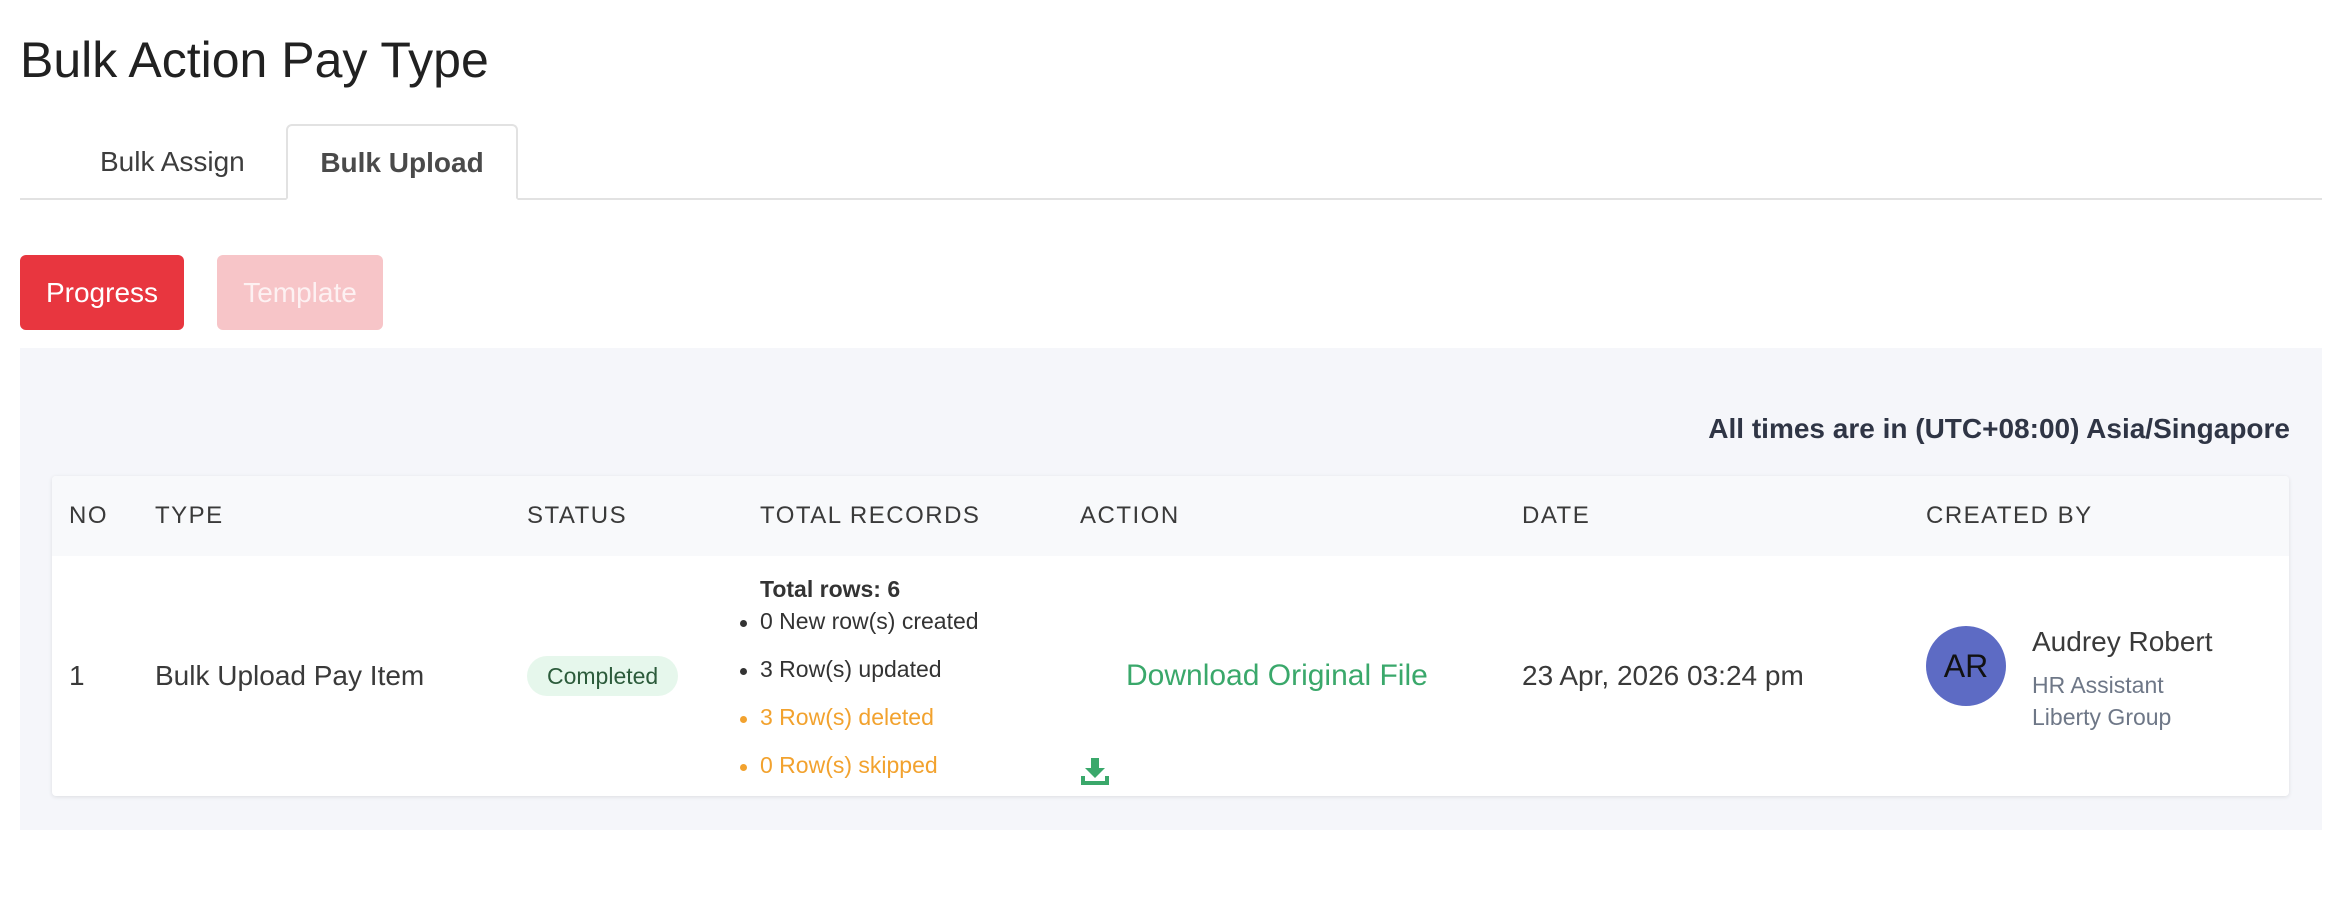 Image resolution: width=2341 pixels, height=898 pixels. I want to click on records-created-item: 0 New row(s) created, so click(859, 621).